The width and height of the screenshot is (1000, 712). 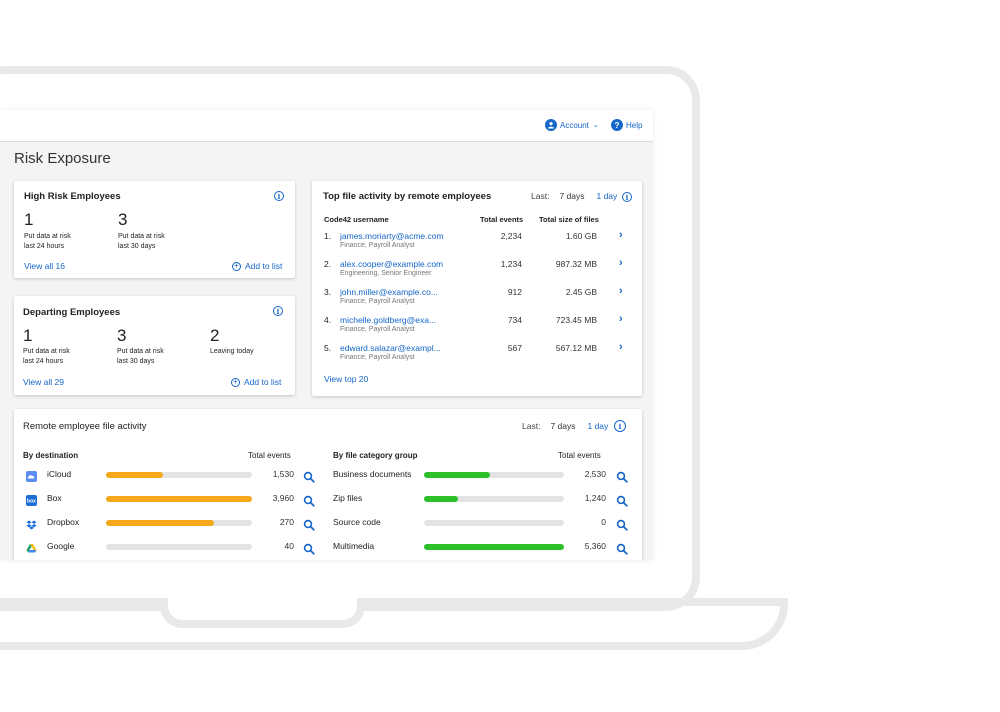 What do you see at coordinates (581, 292) in the screenshot?
I see `total-size: 2.45 GB` at bounding box center [581, 292].